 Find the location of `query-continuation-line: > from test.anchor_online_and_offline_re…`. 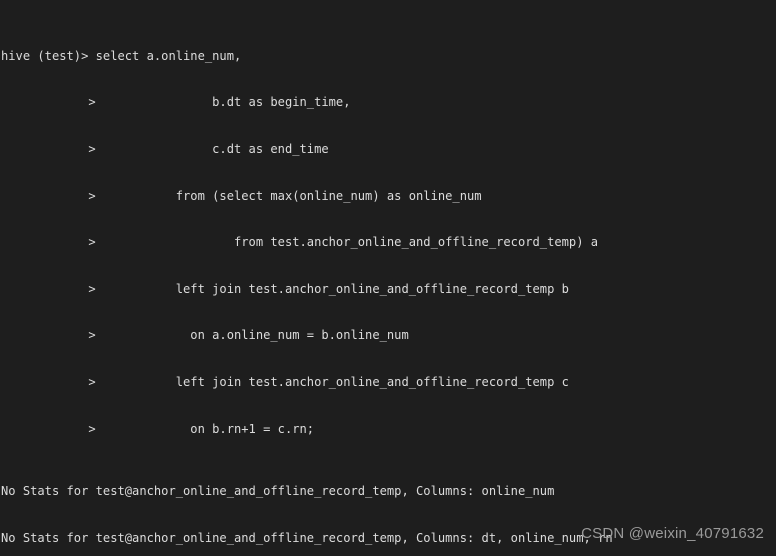

query-continuation-line: > from test.anchor_online_and_offline_re… is located at coordinates (300, 242).